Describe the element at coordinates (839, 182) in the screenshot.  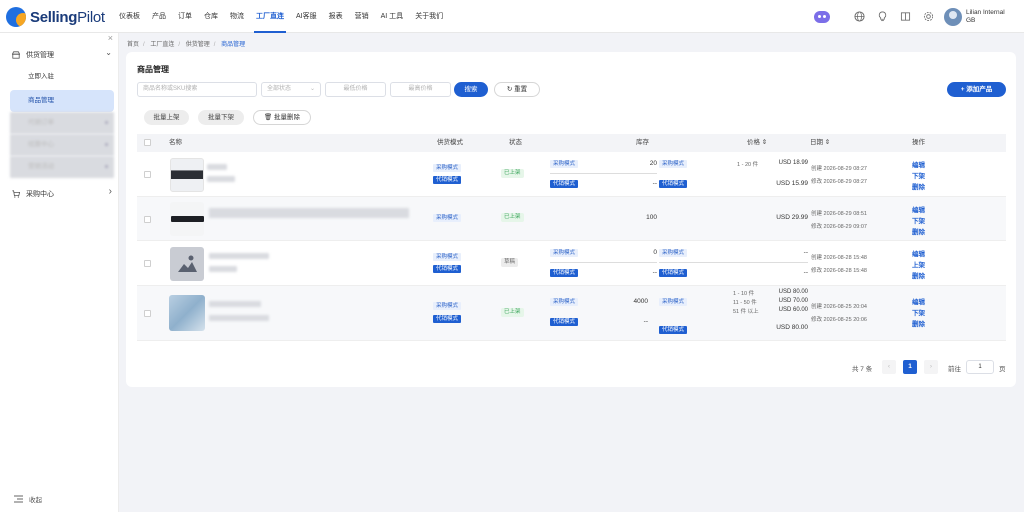
I see `modified-date: 修改 2026-08-29 08:27` at that location.